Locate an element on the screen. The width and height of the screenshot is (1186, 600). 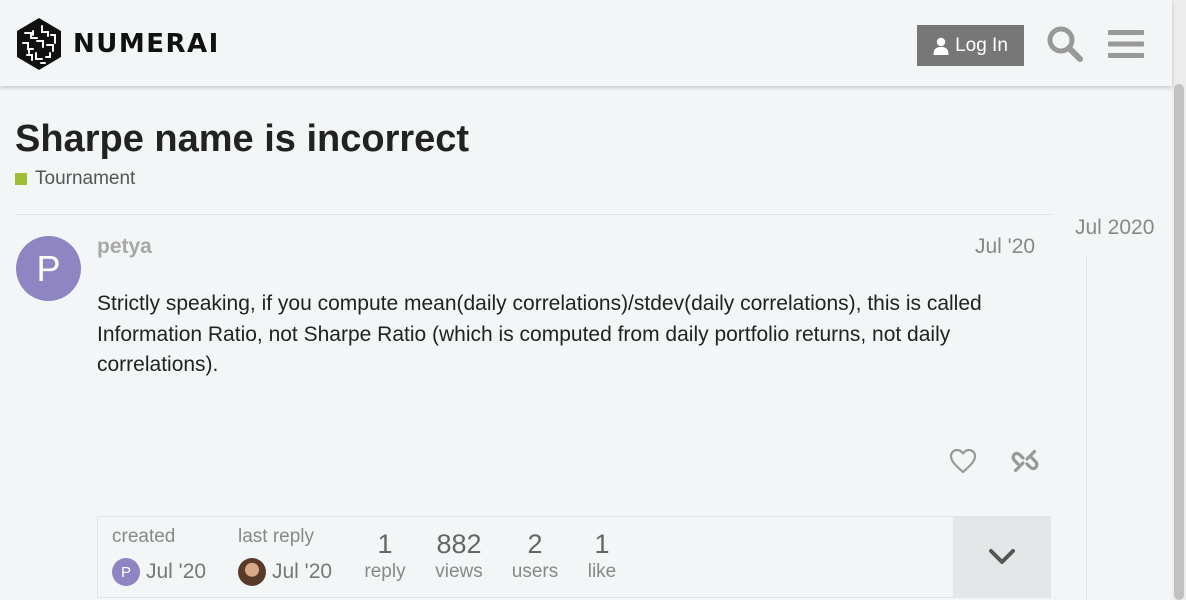
last-reply-value: Jul '20 is located at coordinates (285, 572).